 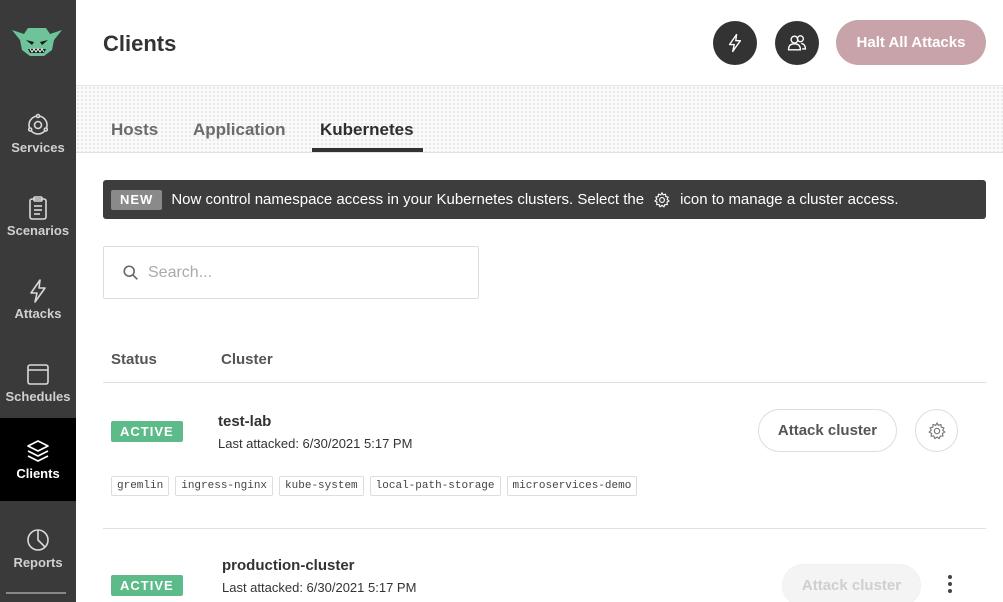 I want to click on tab-bar: Hosts Application Kubernetes, so click(x=539, y=119).